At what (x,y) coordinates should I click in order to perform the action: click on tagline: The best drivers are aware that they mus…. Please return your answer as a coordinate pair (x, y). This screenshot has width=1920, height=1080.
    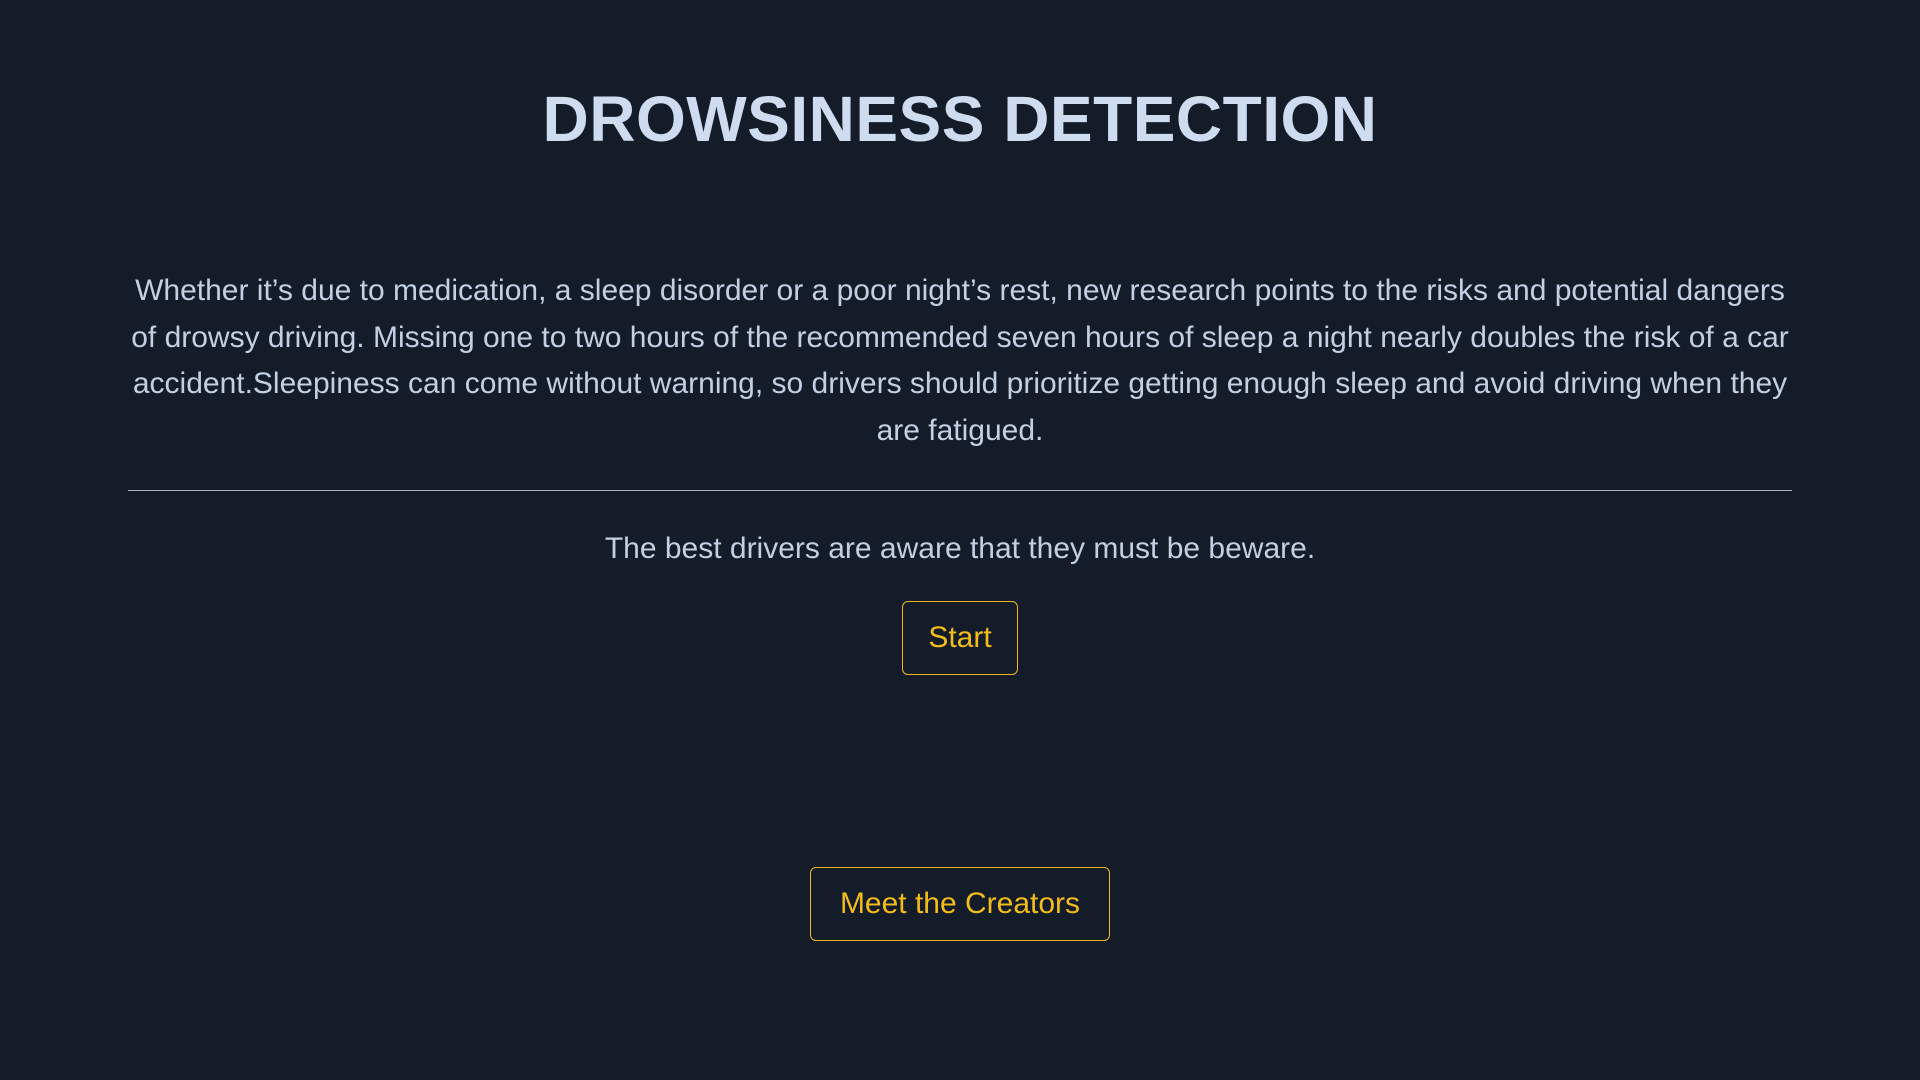
    Looking at the image, I should click on (960, 548).